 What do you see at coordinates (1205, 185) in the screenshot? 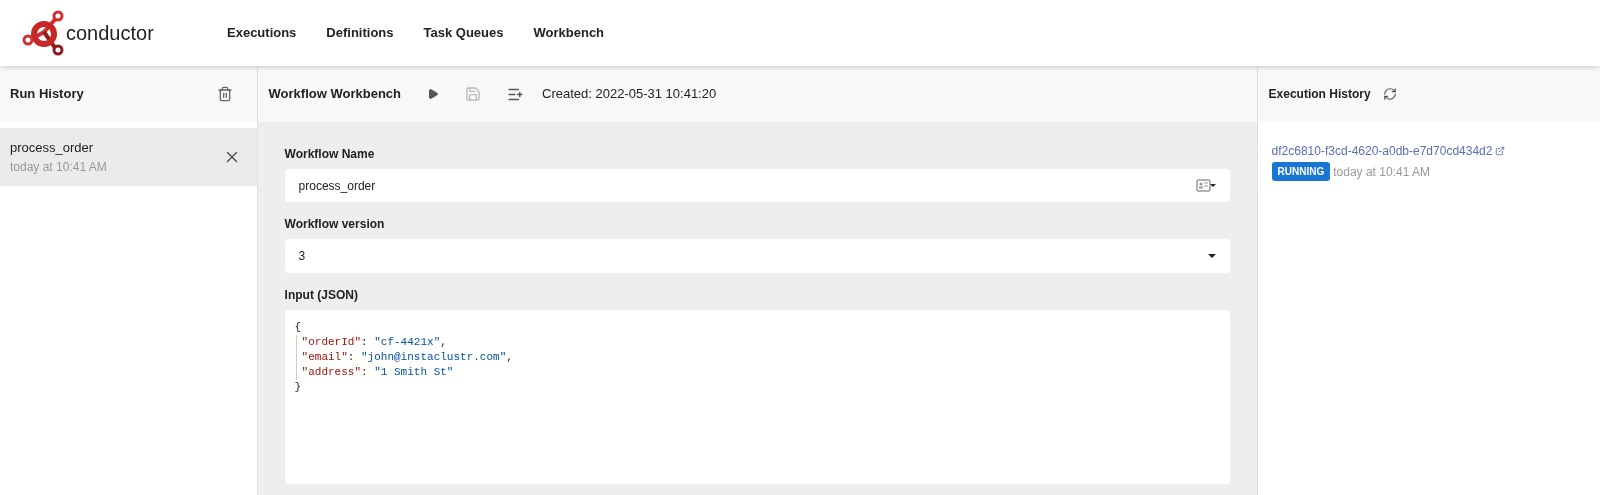
I see `dropdown-icon` at bounding box center [1205, 185].